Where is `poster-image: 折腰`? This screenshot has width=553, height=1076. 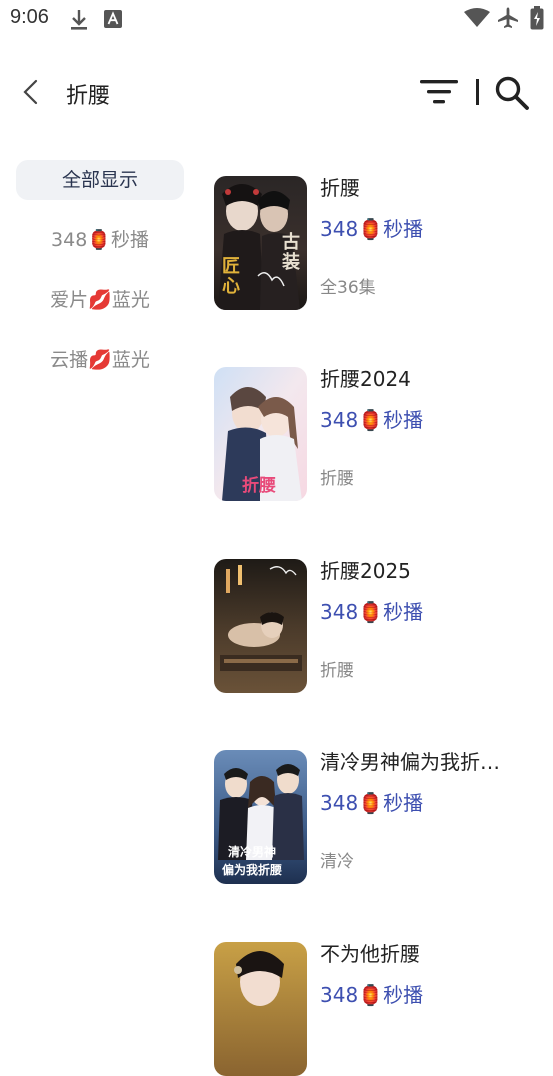
poster-image: 折腰 is located at coordinates (260, 434).